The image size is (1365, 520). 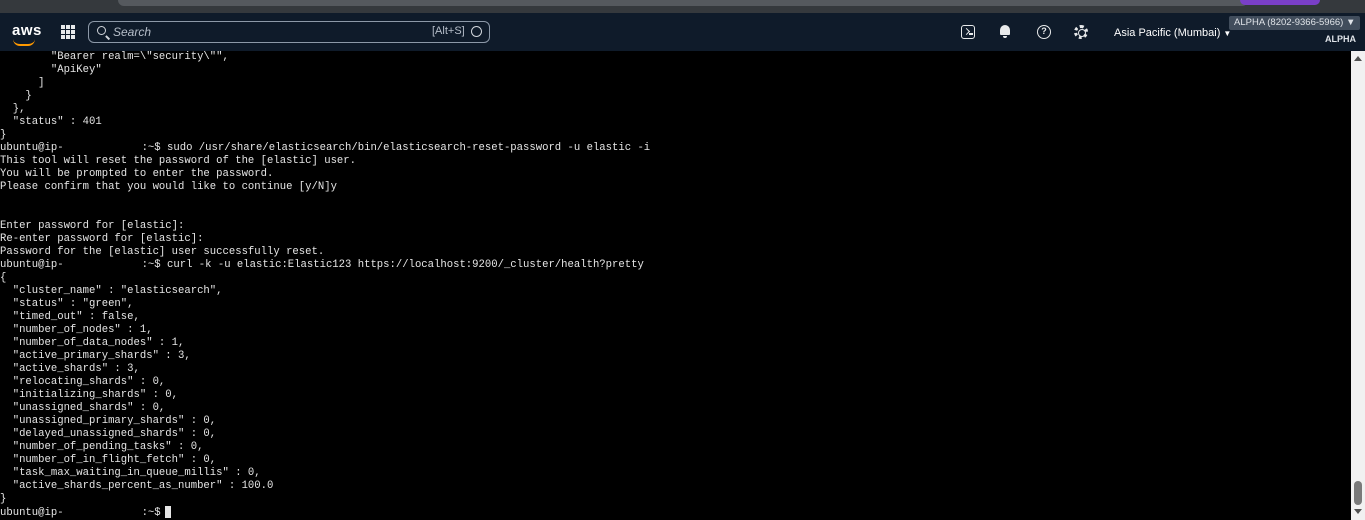 What do you see at coordinates (325, 57) in the screenshot?
I see `terminal-line: "Bearer realm=\"security\"",` at bounding box center [325, 57].